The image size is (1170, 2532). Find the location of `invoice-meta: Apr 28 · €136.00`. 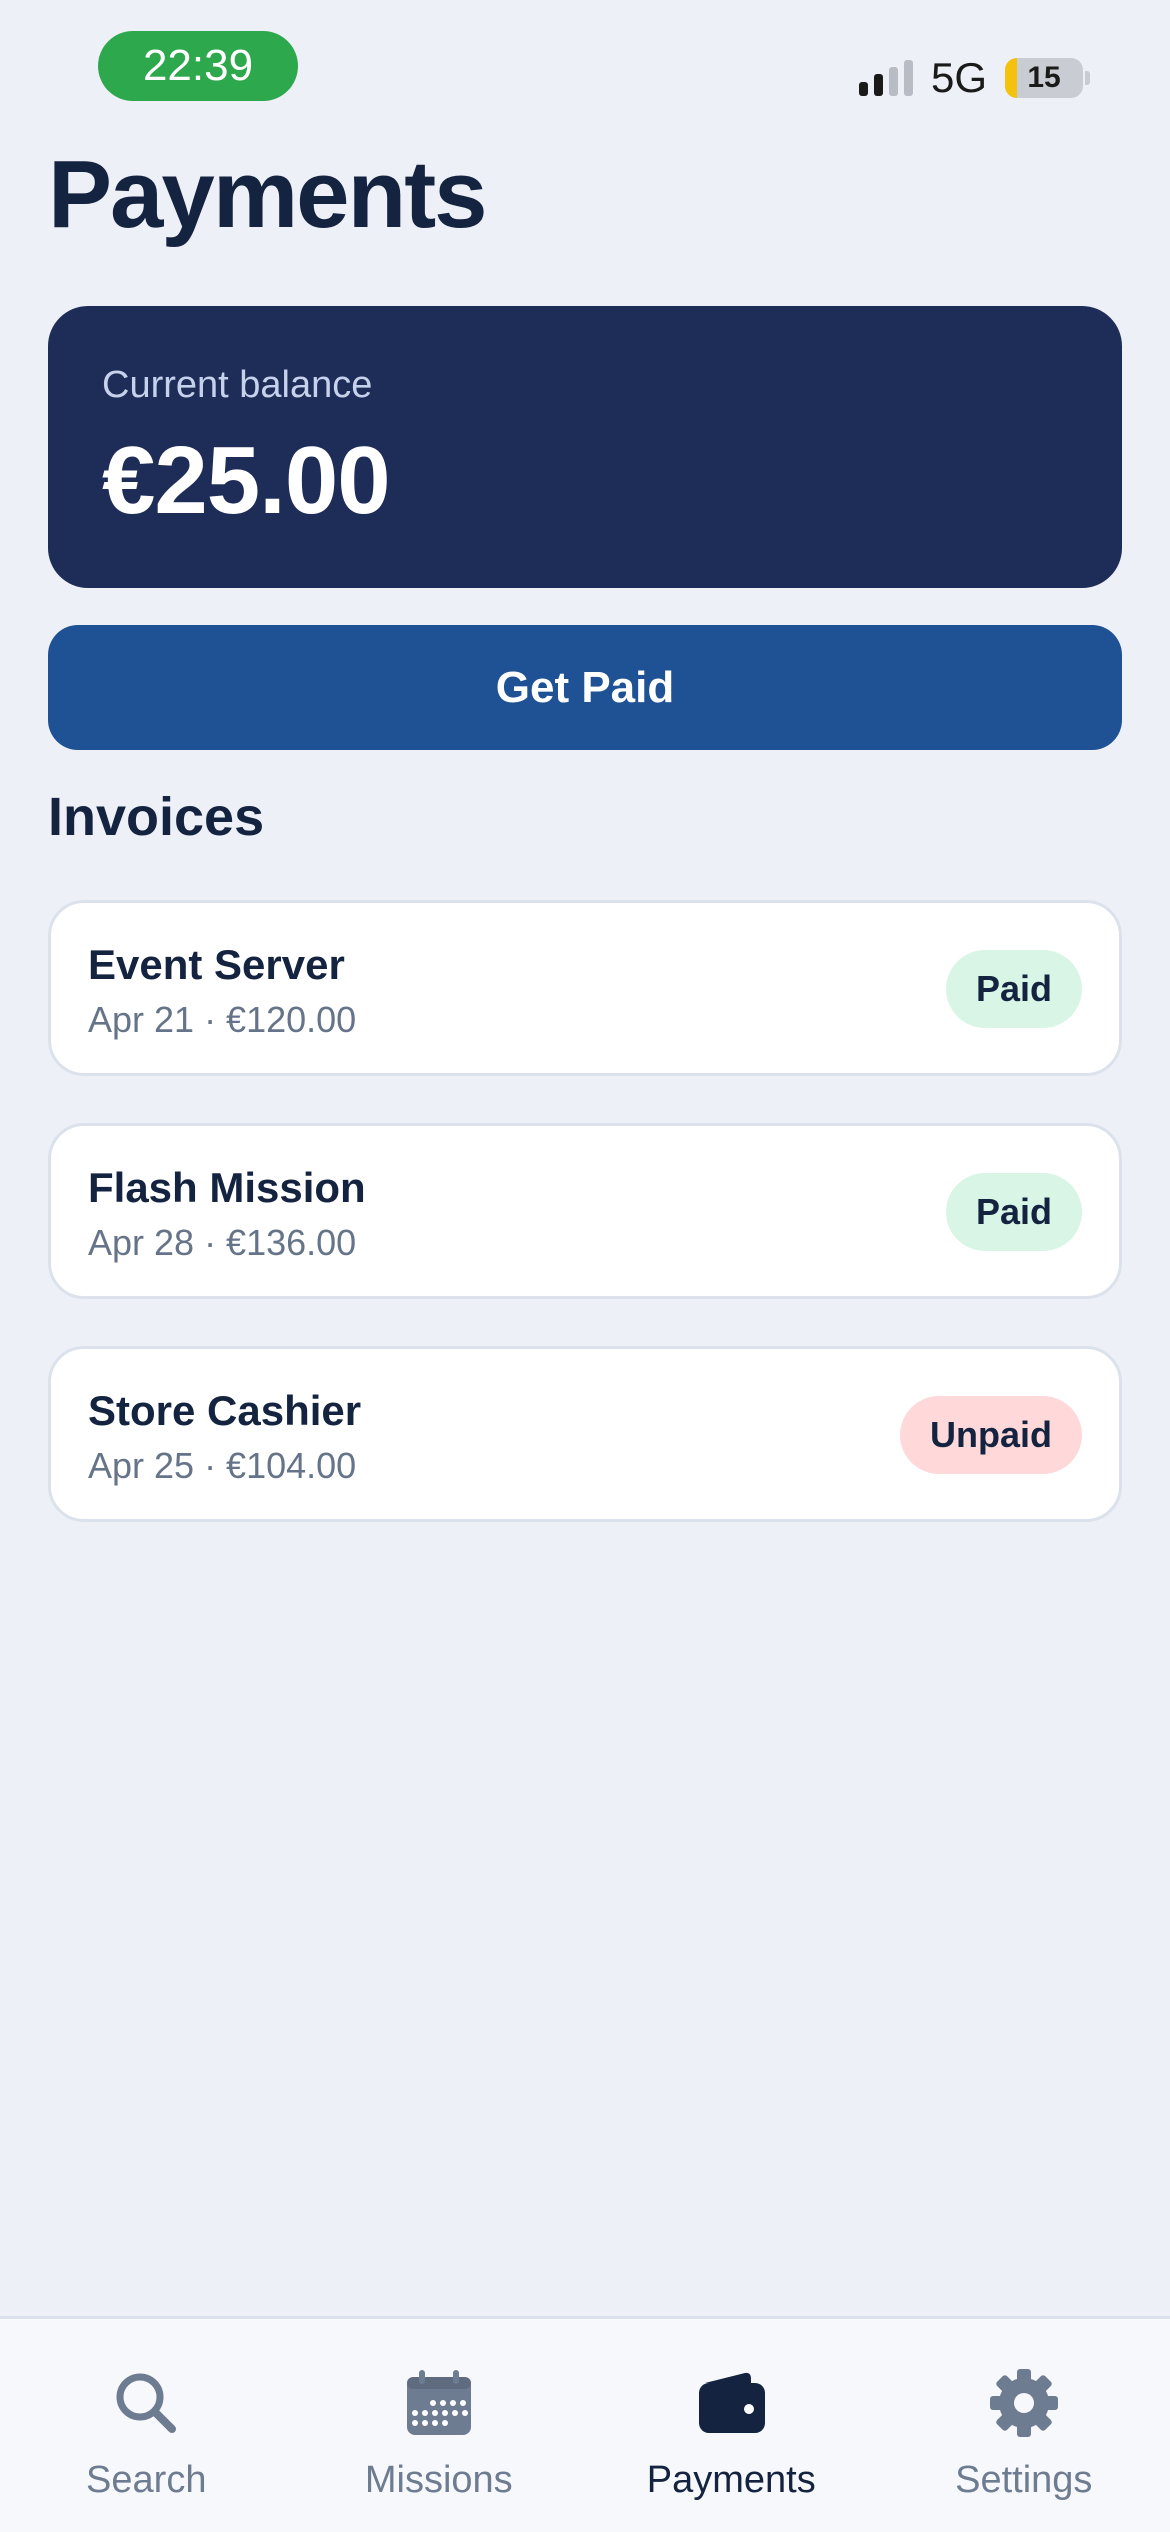

invoice-meta: Apr 28 · €136.00 is located at coordinates (222, 1242).